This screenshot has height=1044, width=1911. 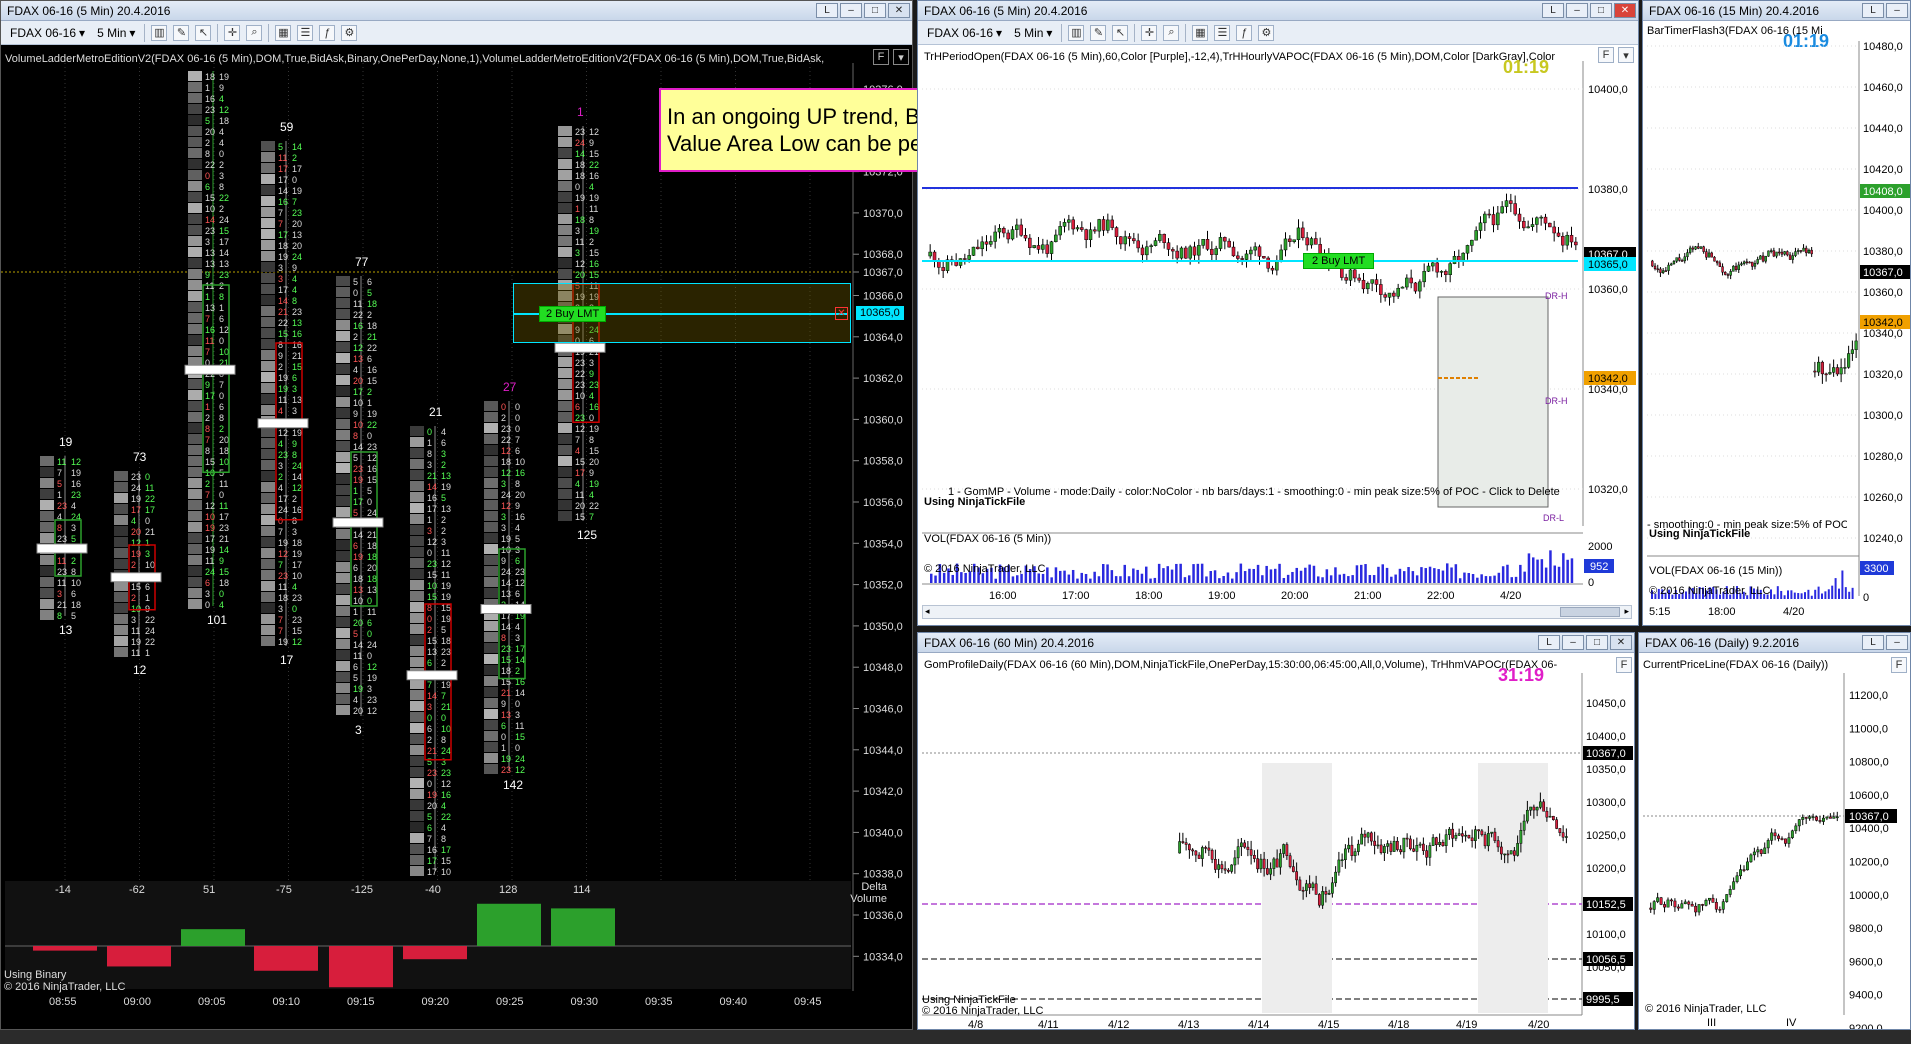 I want to click on footprint-ask-value: 8, so click(x=294, y=521).